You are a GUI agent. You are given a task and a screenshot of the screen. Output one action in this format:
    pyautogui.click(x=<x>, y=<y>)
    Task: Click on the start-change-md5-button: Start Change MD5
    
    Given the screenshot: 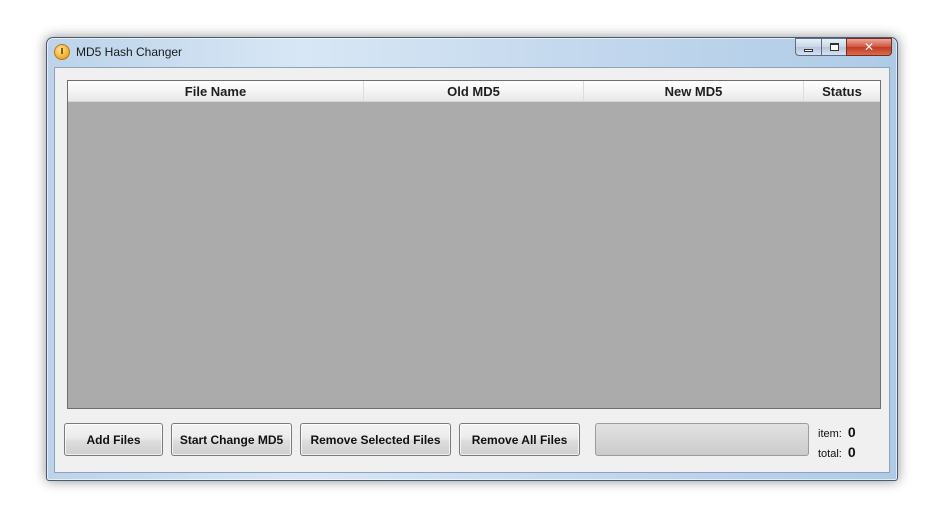 What is the action you would take?
    pyautogui.click(x=231, y=439)
    